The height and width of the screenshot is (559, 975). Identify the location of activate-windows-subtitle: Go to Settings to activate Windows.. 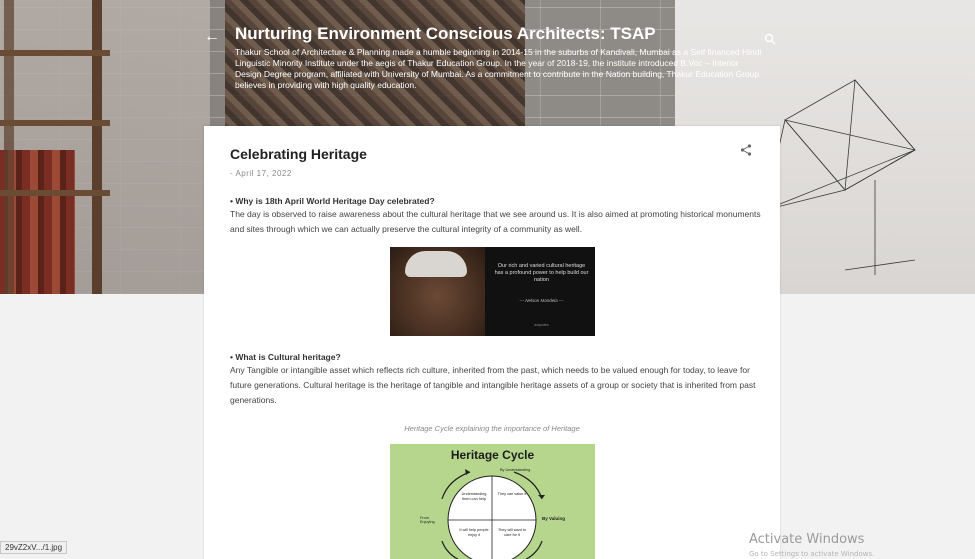
(812, 554).